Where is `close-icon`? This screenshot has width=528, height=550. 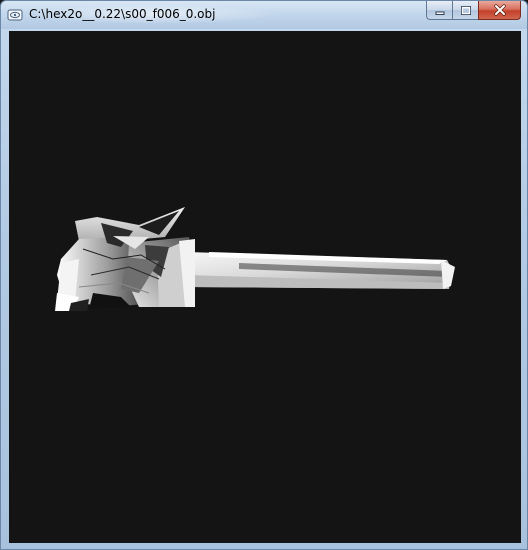
close-icon is located at coordinates (500, 10).